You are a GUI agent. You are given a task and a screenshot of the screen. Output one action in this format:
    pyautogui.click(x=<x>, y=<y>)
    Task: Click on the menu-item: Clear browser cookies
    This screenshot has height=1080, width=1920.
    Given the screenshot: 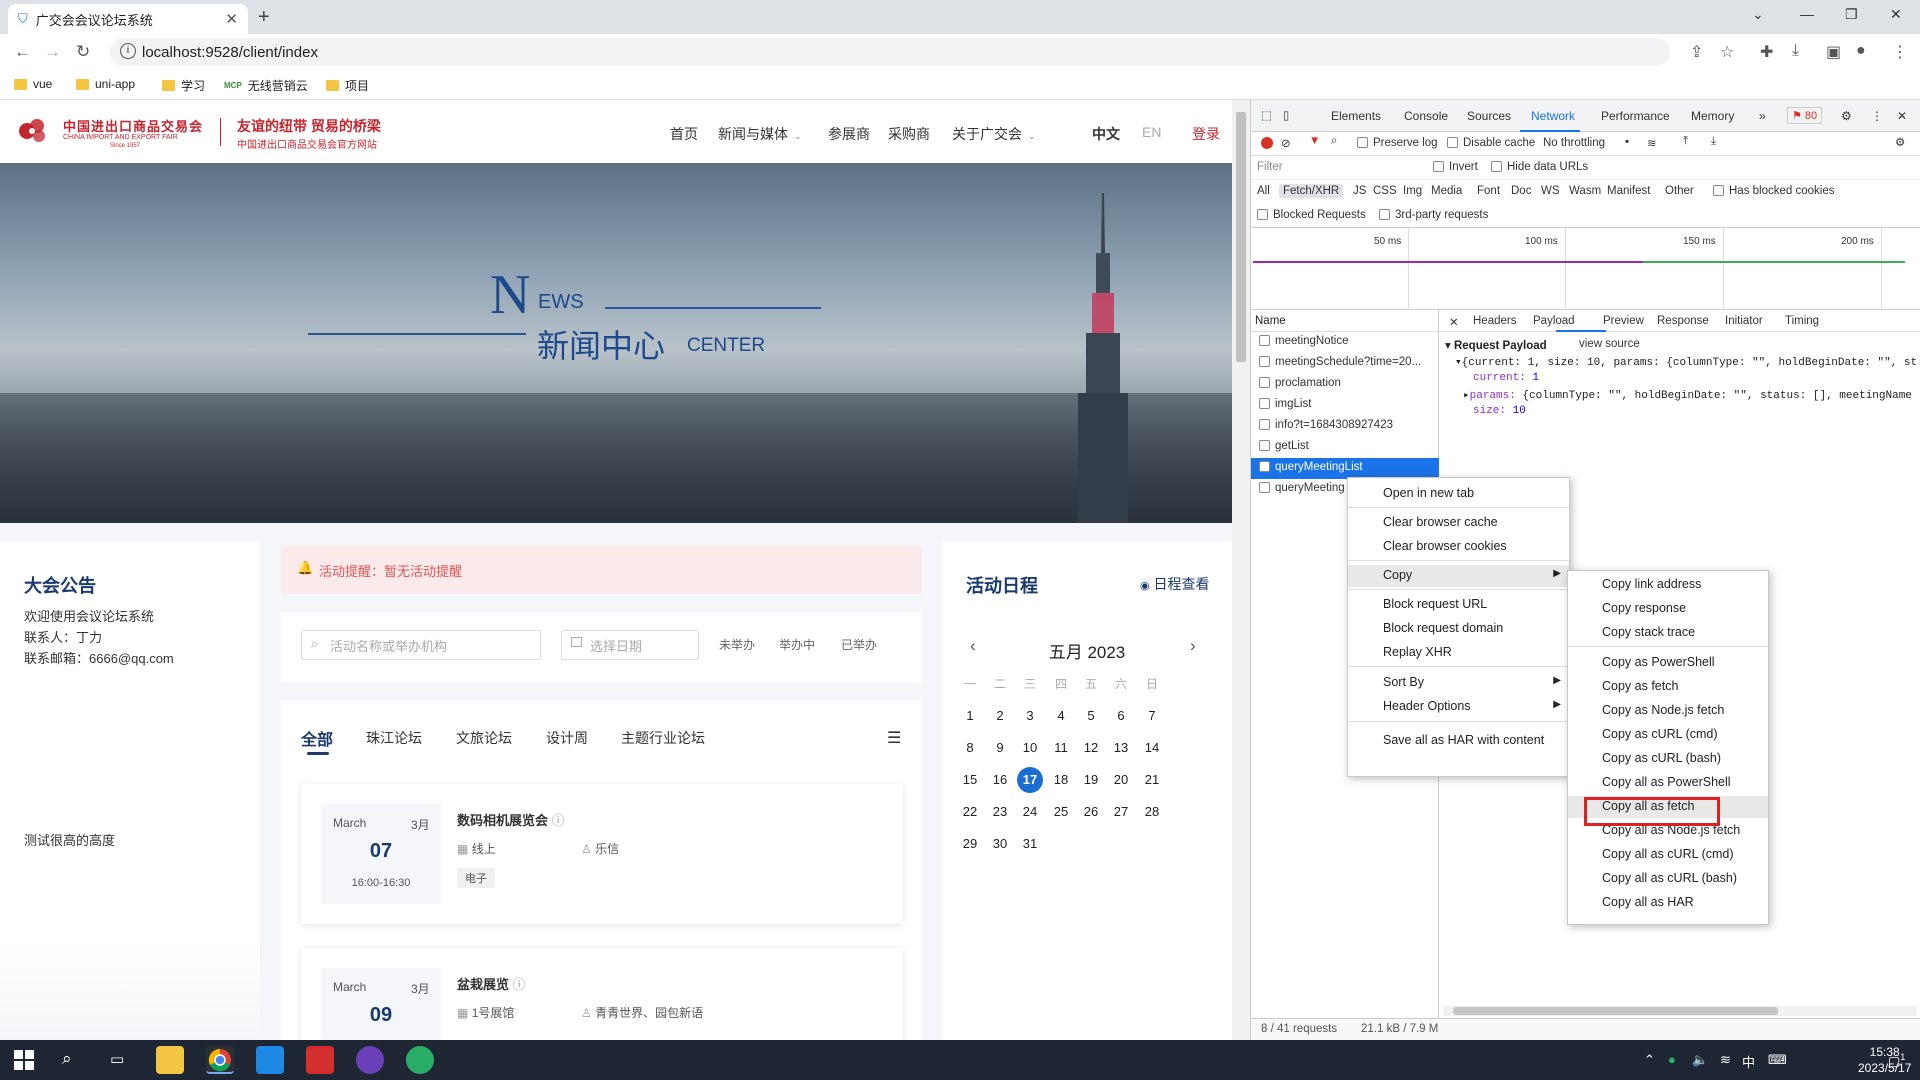 What is the action you would take?
    pyautogui.click(x=1458, y=547)
    